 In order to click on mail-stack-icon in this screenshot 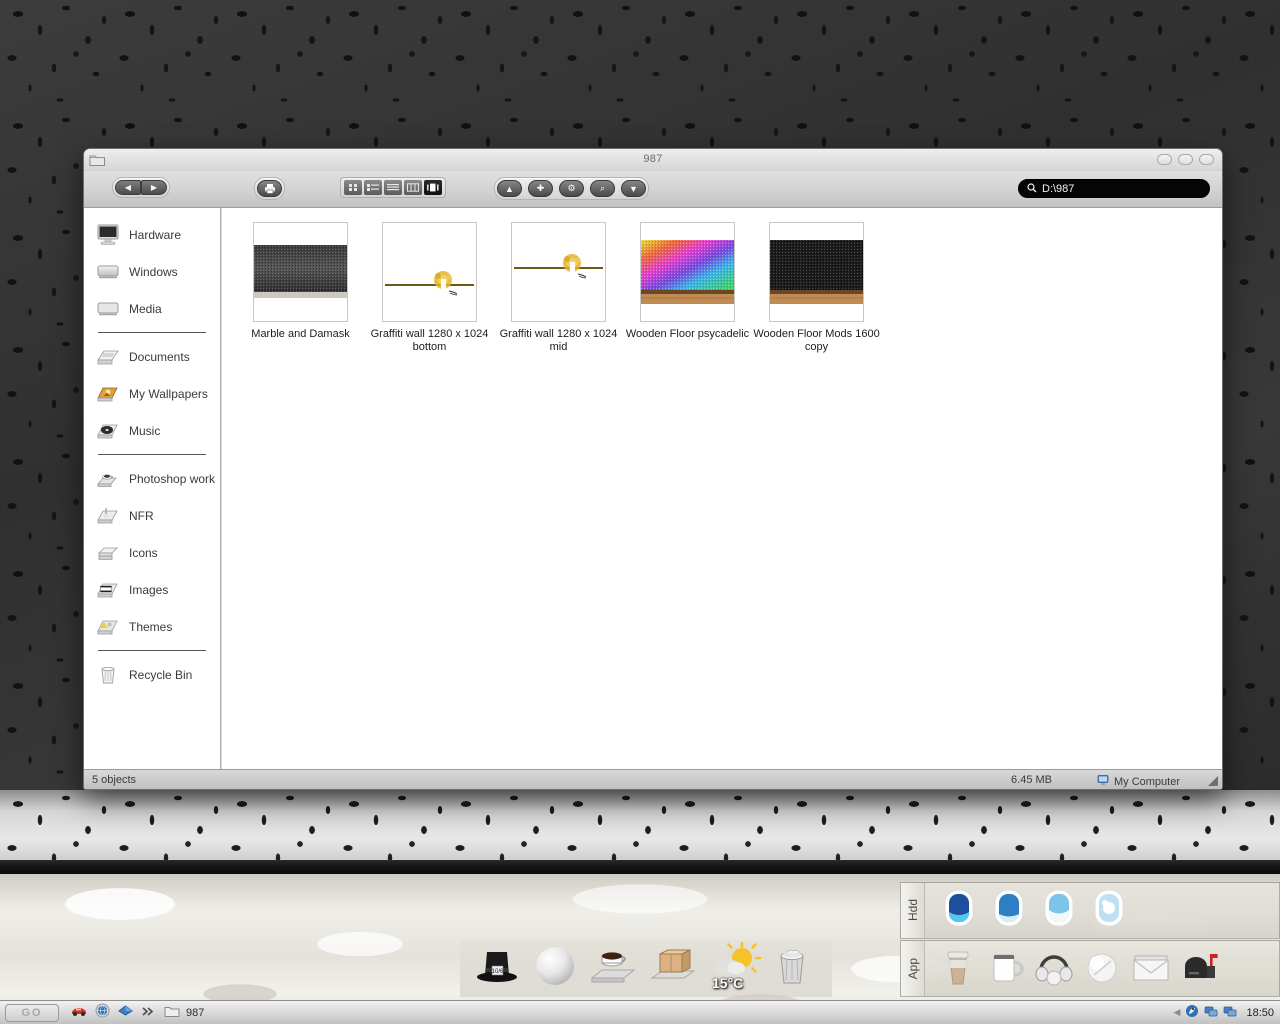, I will do `click(1151, 968)`.